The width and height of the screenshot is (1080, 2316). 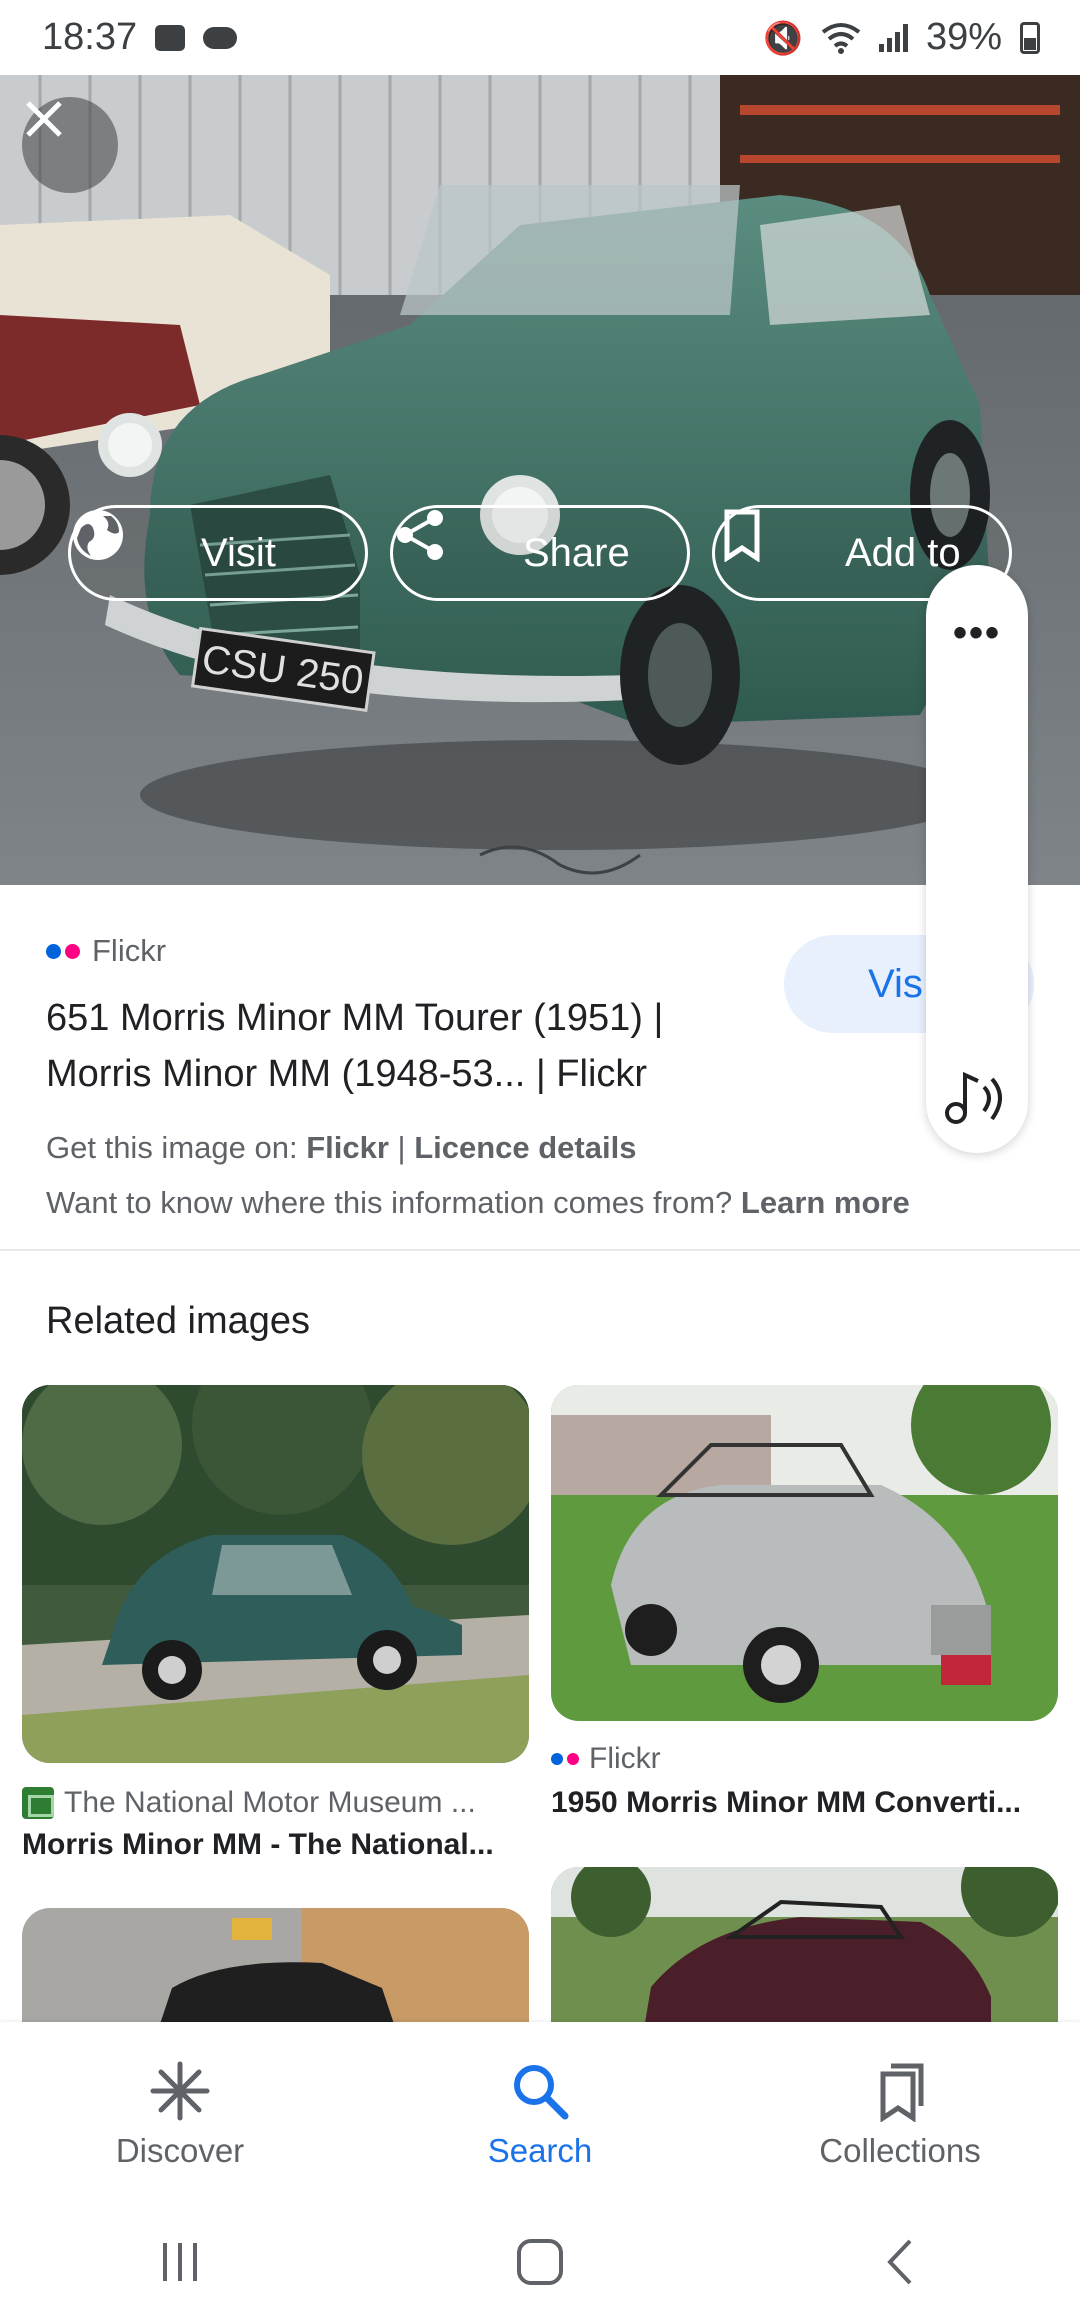 What do you see at coordinates (895, 983) in the screenshot?
I see `visit-button-label: Vis` at bounding box center [895, 983].